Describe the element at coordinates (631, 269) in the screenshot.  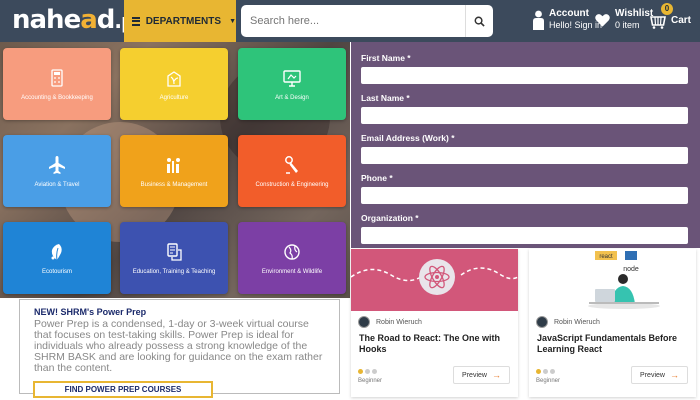
I see `svg-text: node` at that location.